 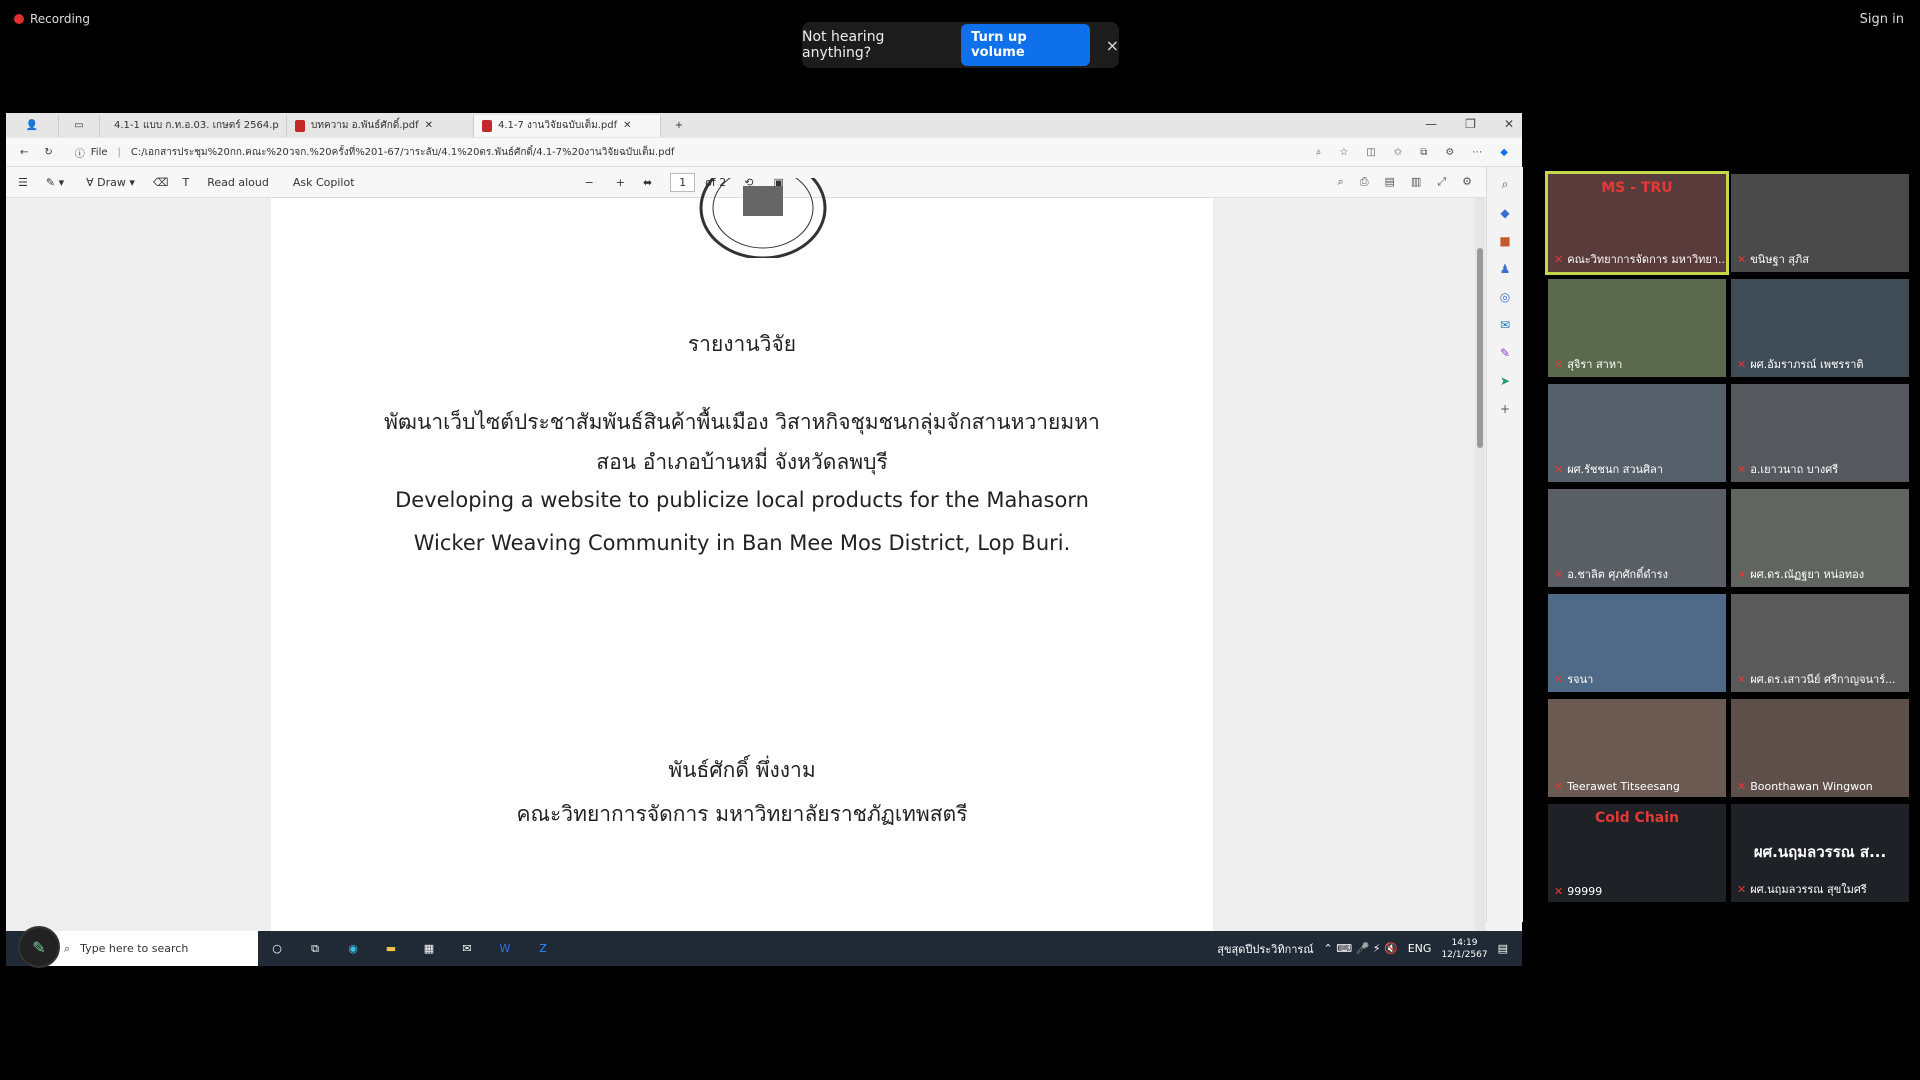 I want to click on file-explorer-icon: ▬, so click(x=391, y=948).